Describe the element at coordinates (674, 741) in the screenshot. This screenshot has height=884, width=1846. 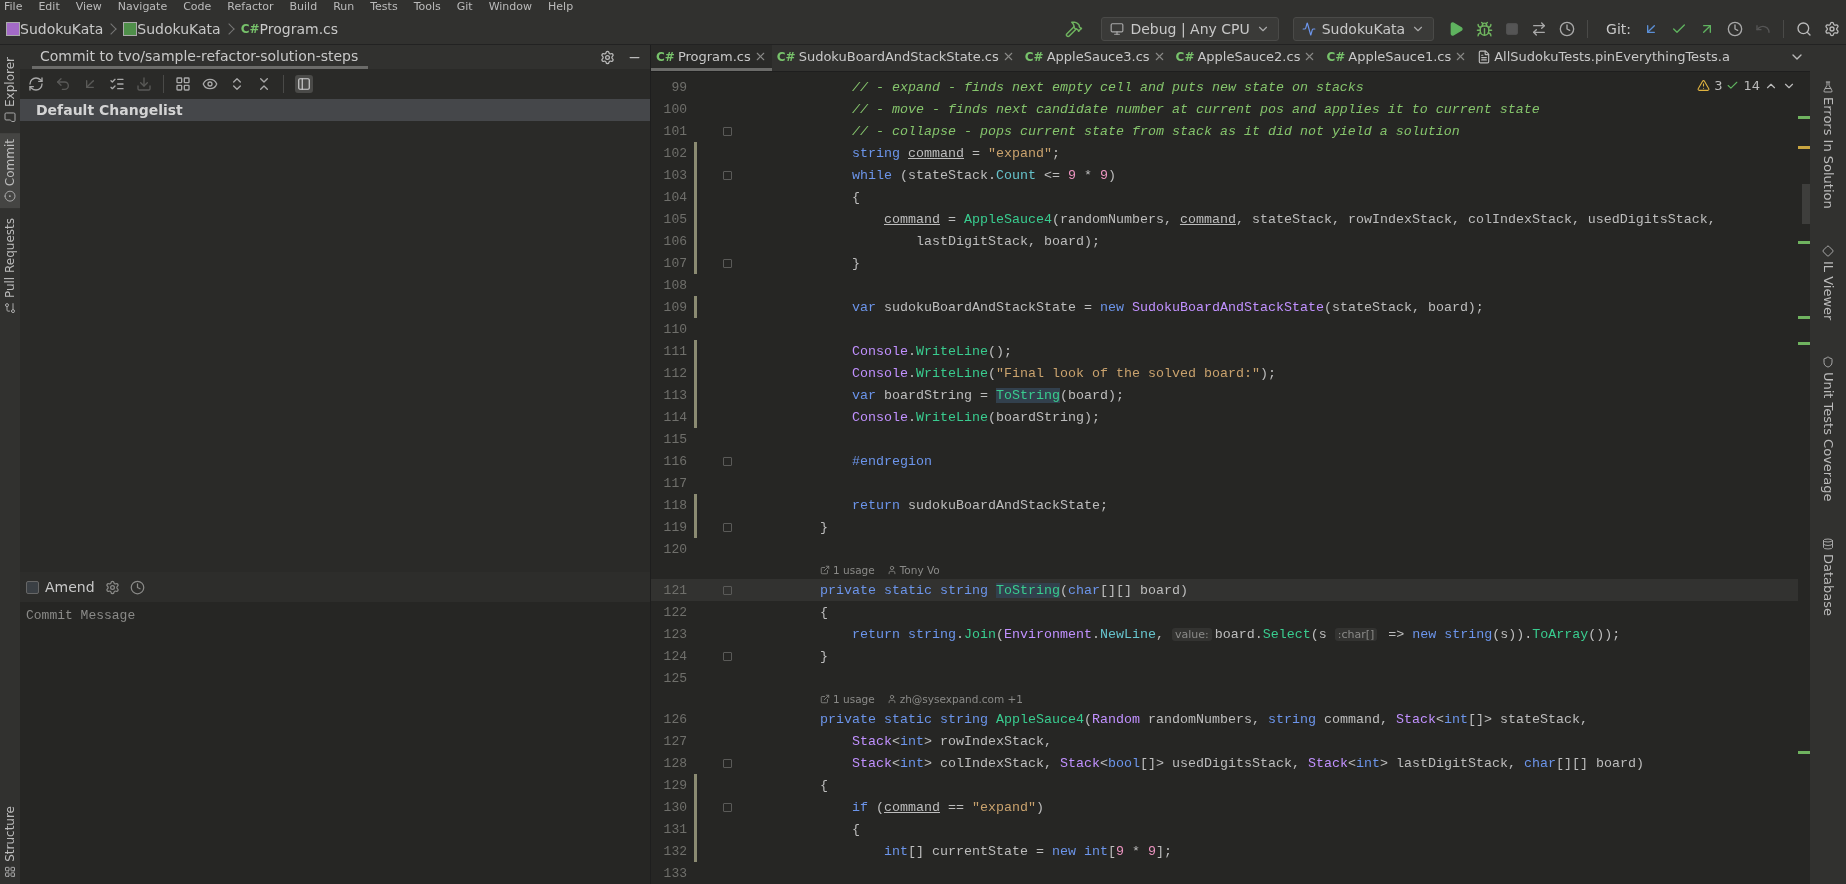
I see `line-number: 127` at that location.